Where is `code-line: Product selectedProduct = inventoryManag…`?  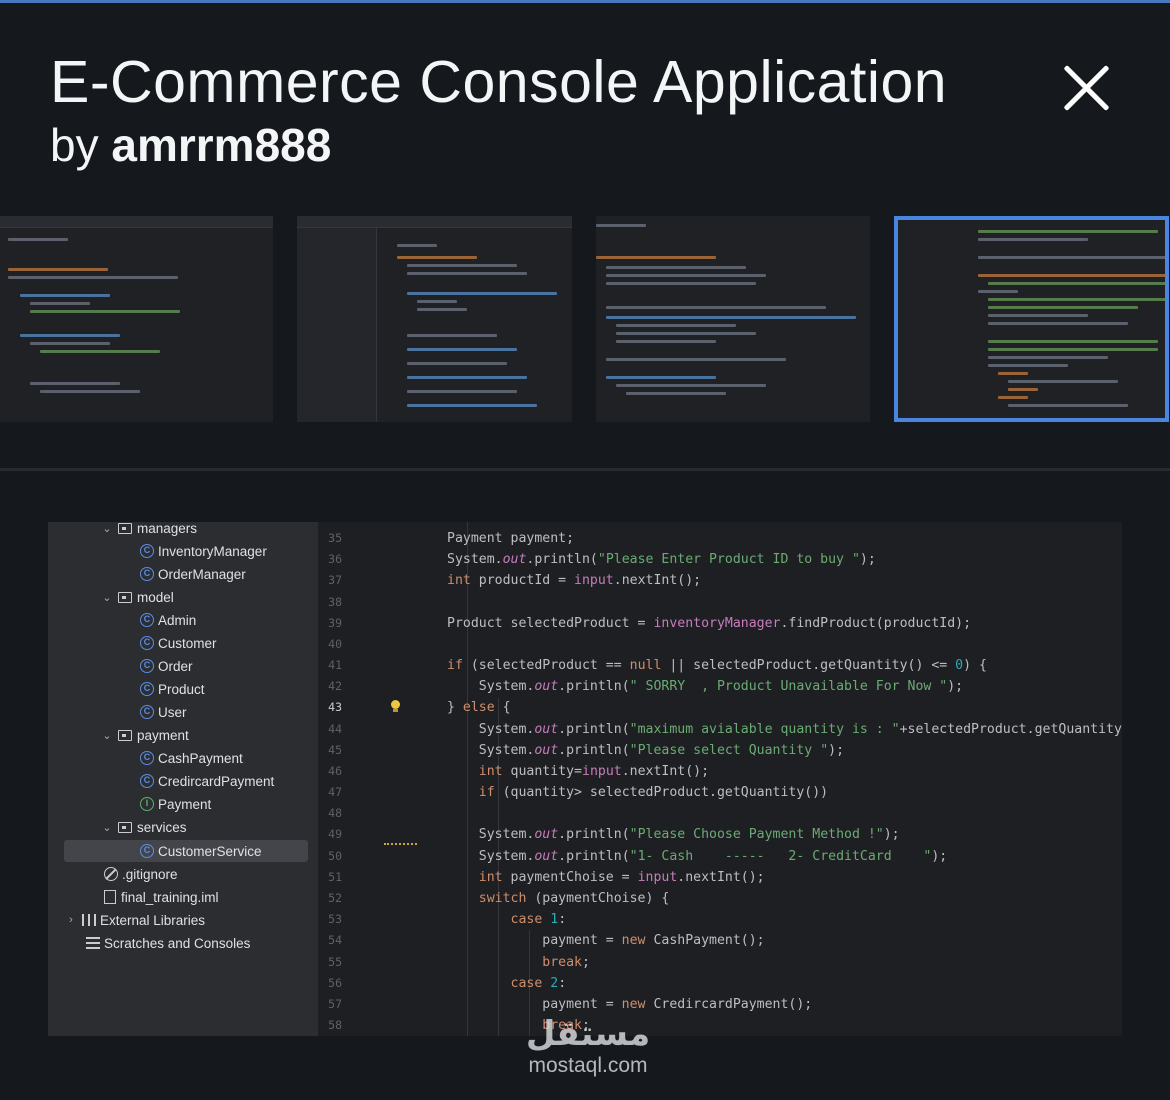 code-line: Product selectedProduct = inventoryManag… is located at coordinates (709, 623).